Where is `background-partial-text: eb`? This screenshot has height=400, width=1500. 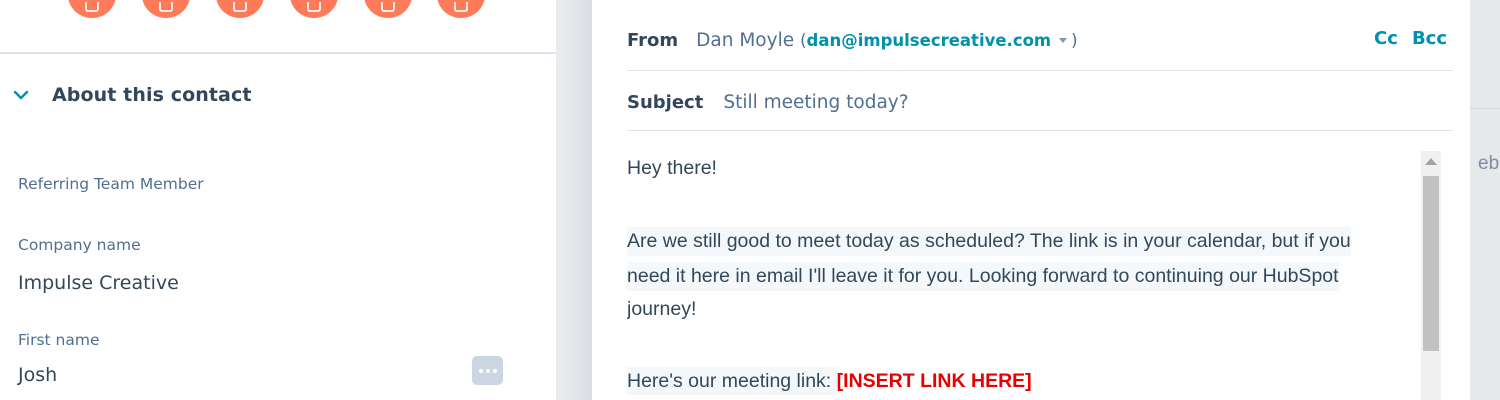
background-partial-text: eb is located at coordinates (1489, 163).